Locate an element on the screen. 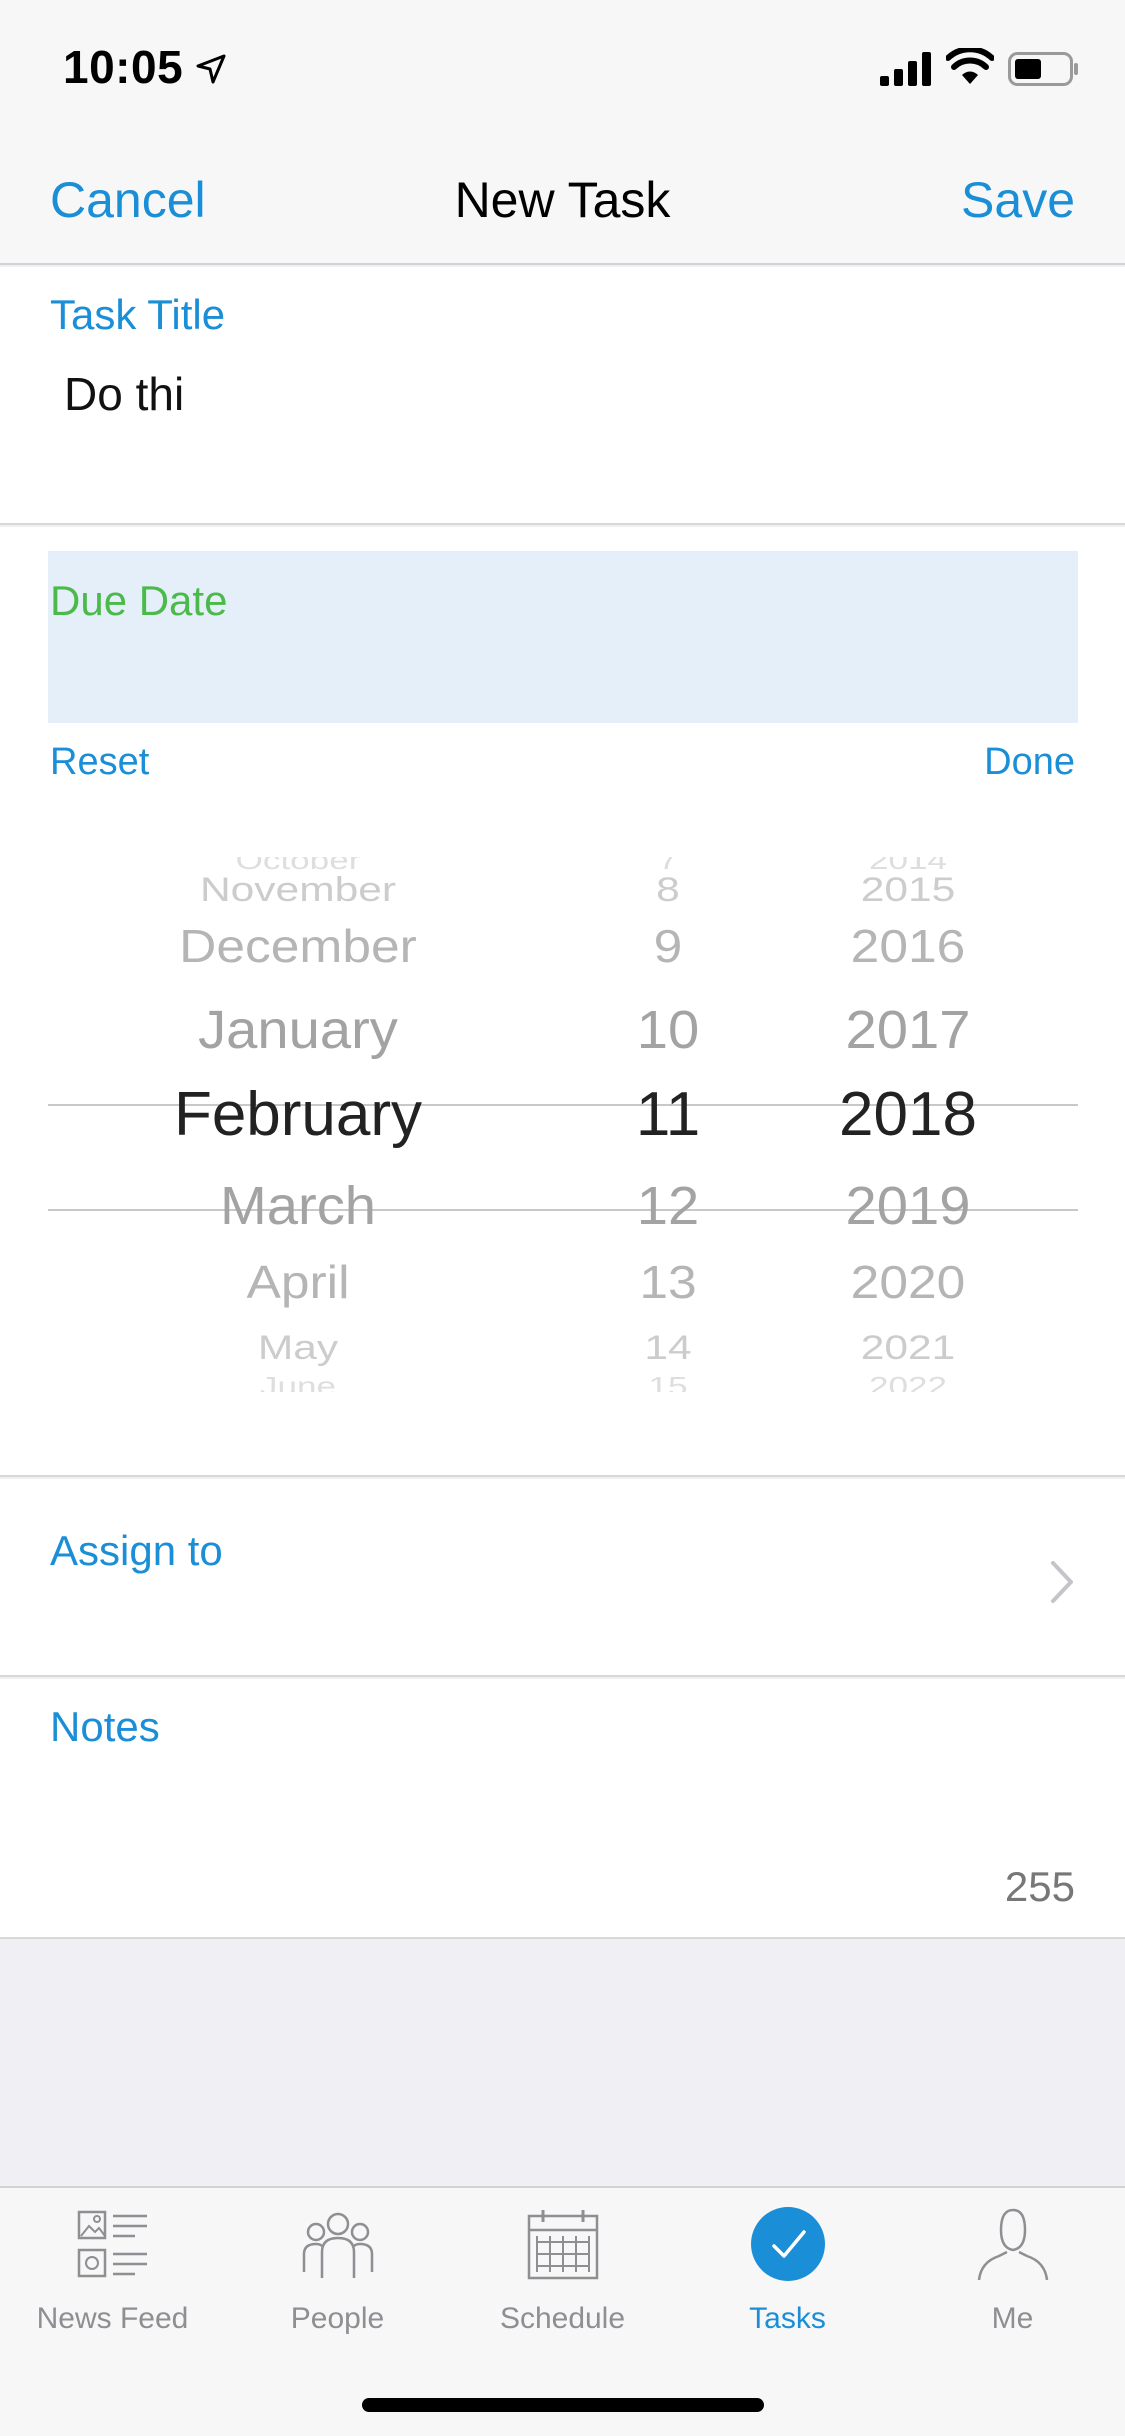  year-wheel: 2014 2015 2016 2017 2018 2019 2020 2021 2022 is located at coordinates (908, 1124).